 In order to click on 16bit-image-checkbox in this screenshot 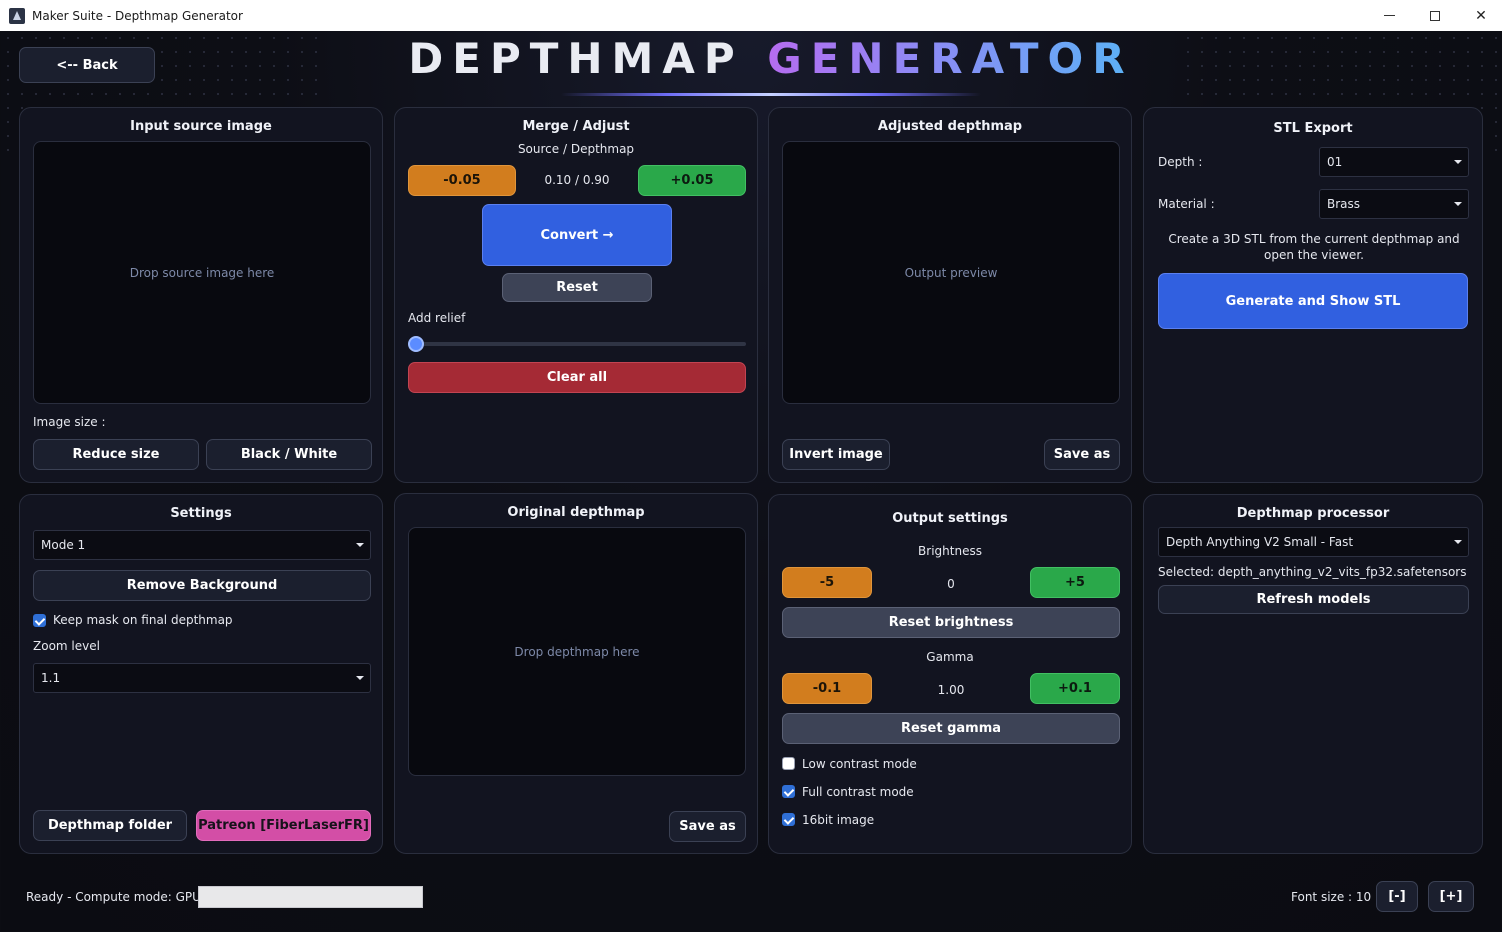, I will do `click(788, 819)`.